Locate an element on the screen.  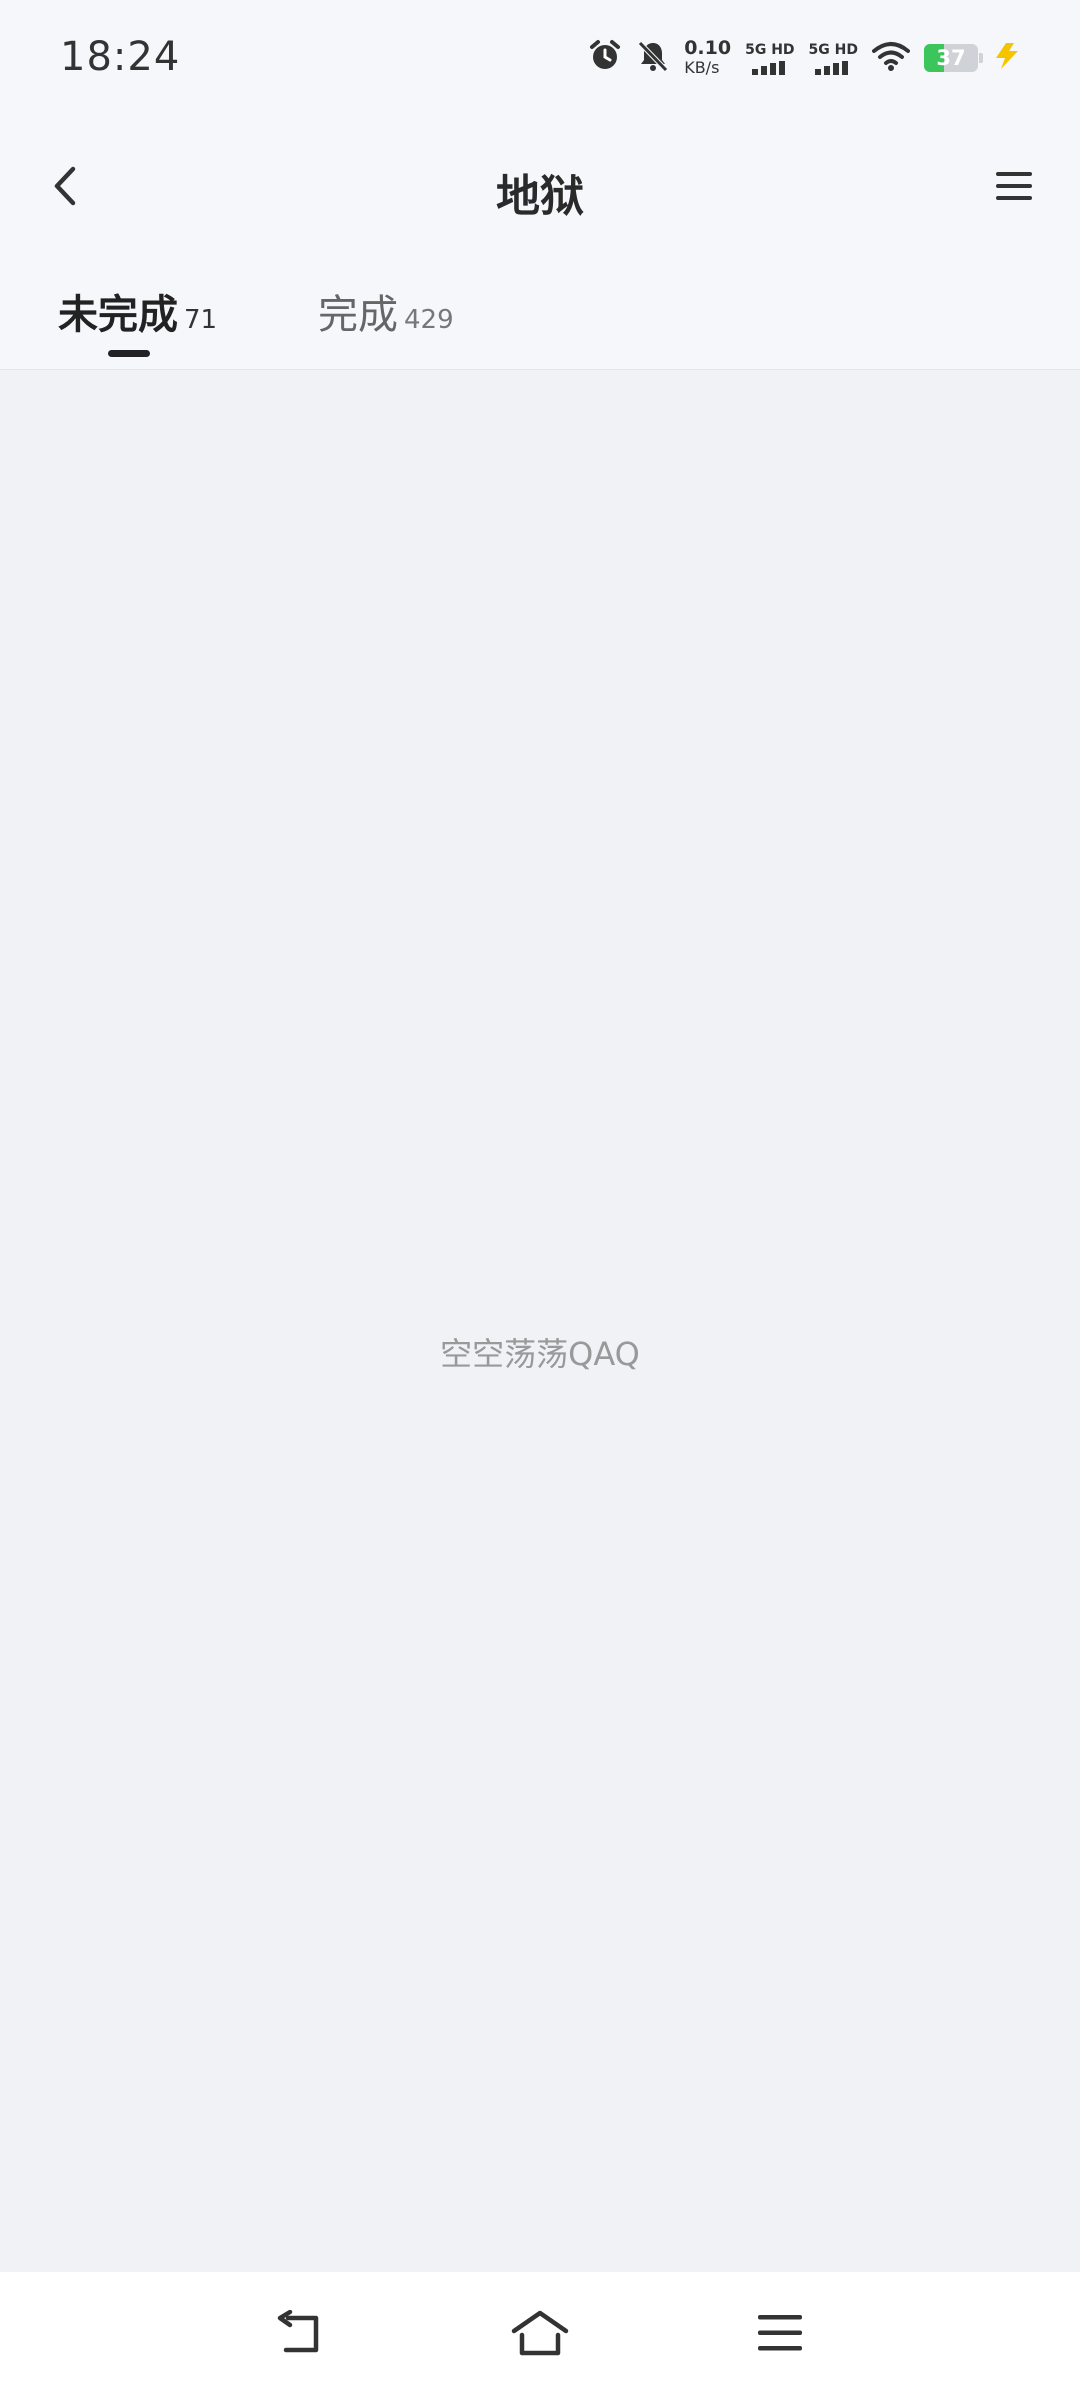
empty-state-message: 空空荡荡QAQ is located at coordinates (540, 1354).